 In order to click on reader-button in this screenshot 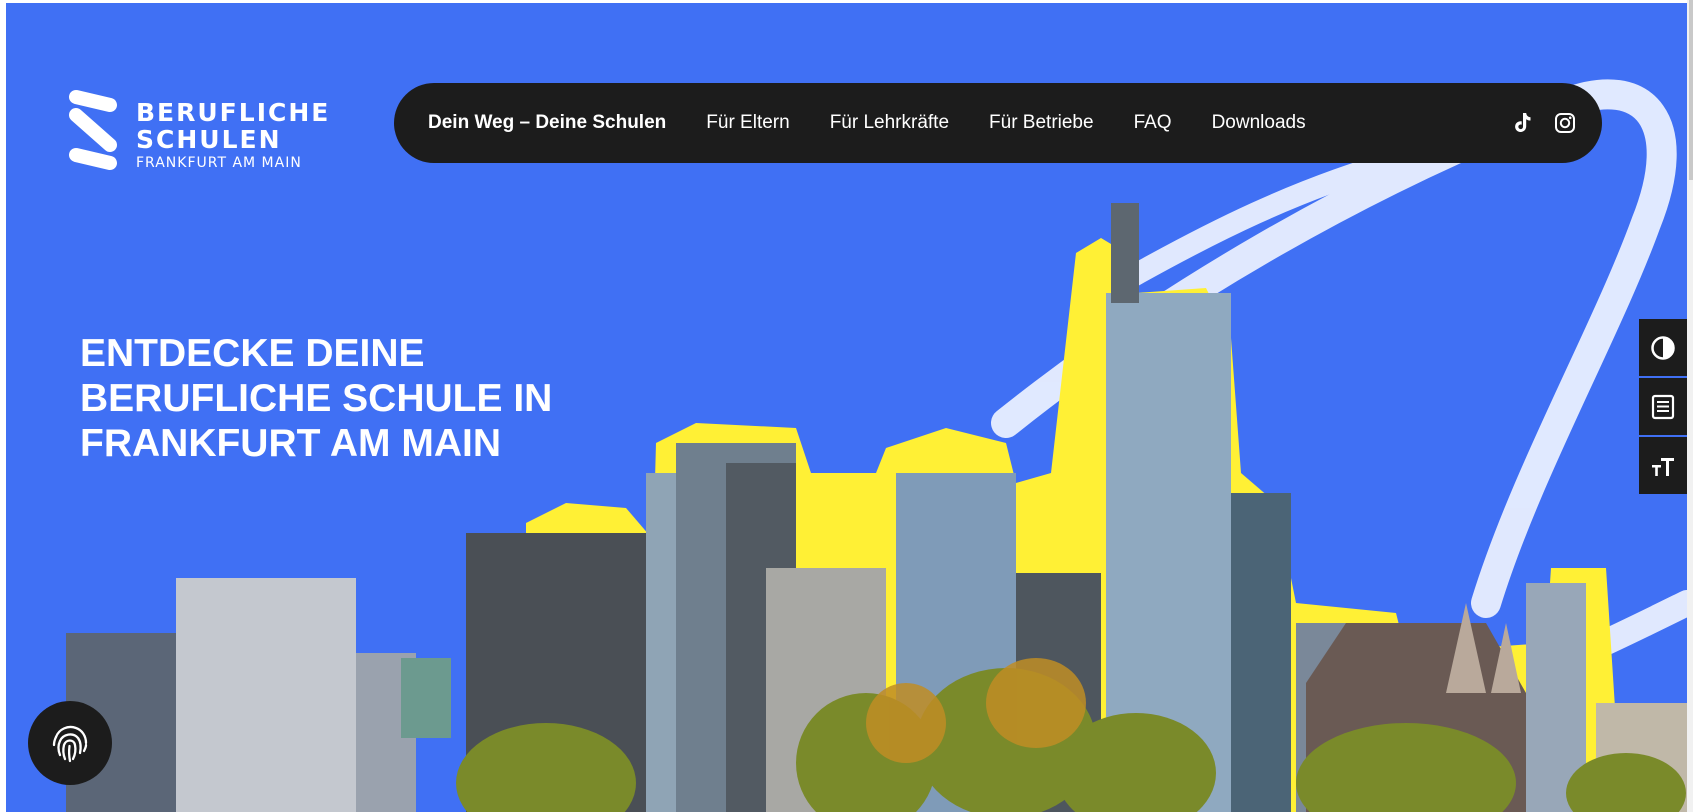, I will do `click(1663, 406)`.